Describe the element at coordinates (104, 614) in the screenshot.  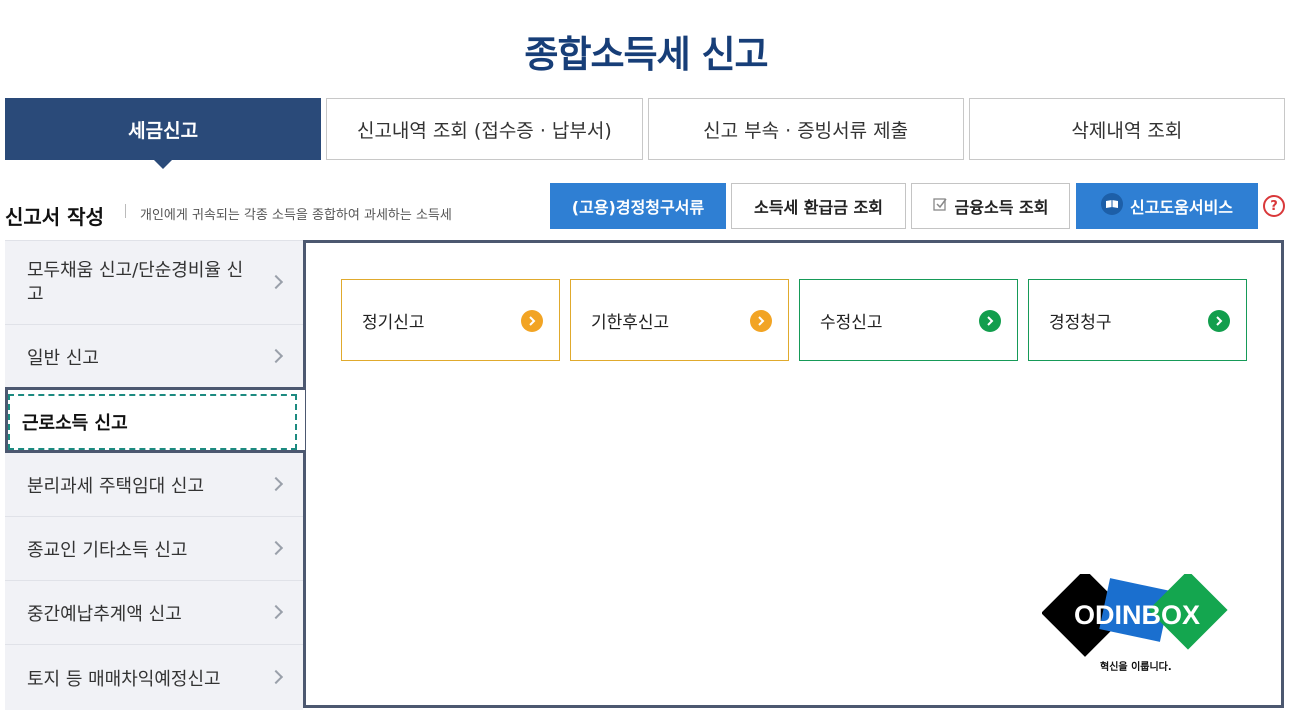
I see `sidebar-item-label: 중간예납추계액 신고` at that location.